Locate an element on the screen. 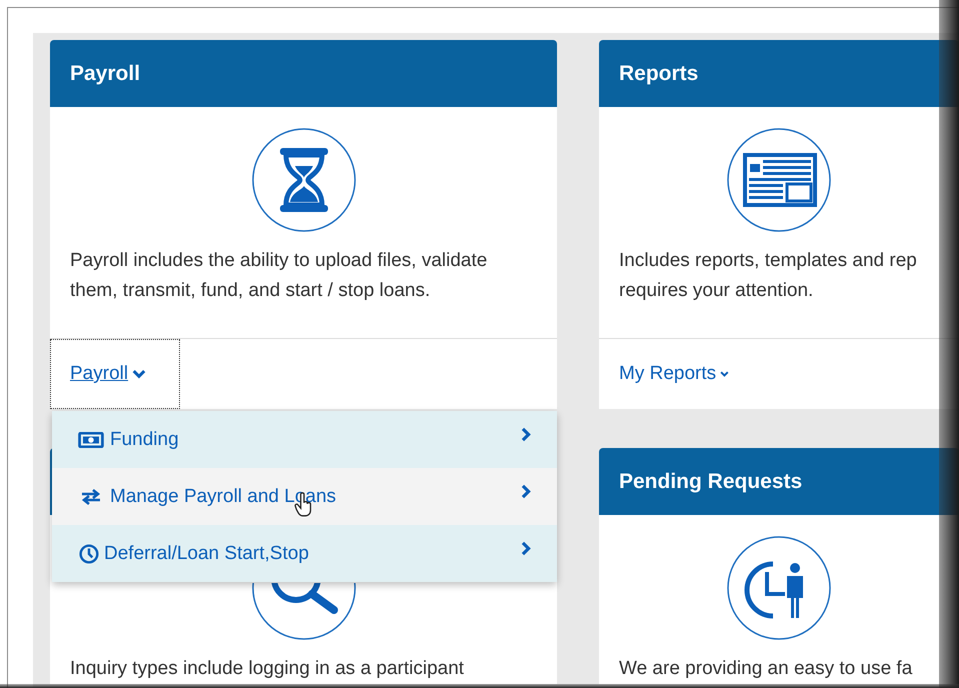  menu-item: Funding is located at coordinates (304, 439).